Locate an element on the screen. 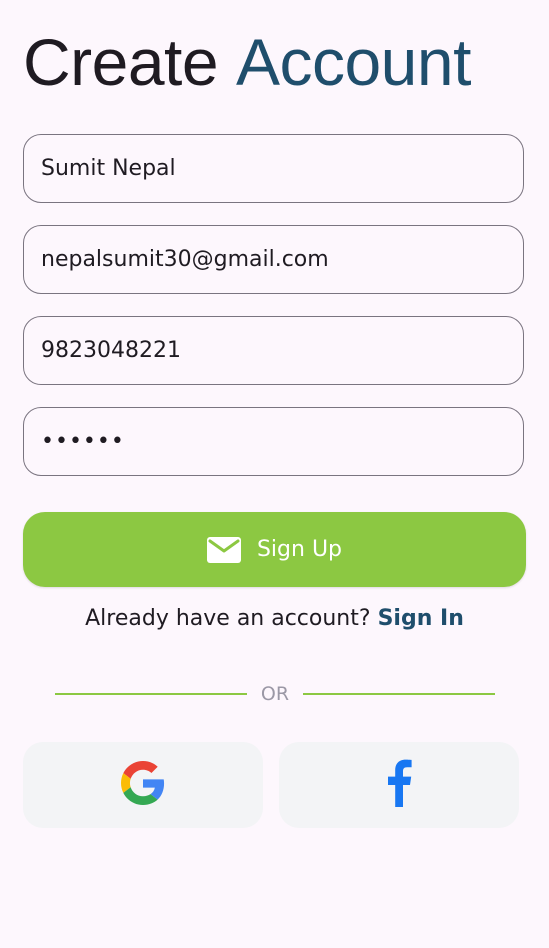  email-value: nepalsumit30@gmail.com is located at coordinates (185, 259).